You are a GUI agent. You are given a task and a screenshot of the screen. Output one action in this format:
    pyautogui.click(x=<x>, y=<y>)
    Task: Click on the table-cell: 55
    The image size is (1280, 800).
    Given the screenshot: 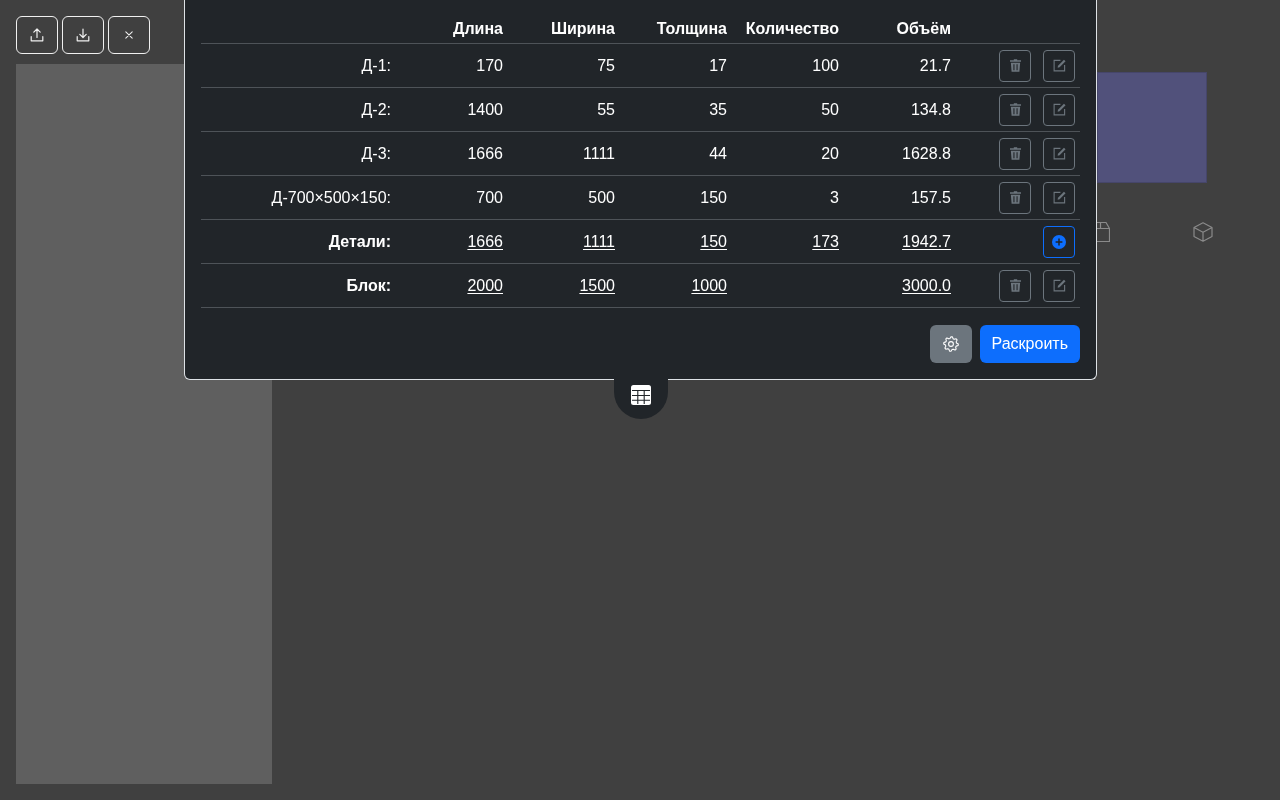 What is the action you would take?
    pyautogui.click(x=606, y=109)
    